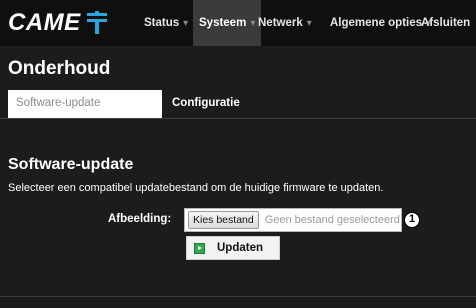 This screenshot has width=476, height=308. What do you see at coordinates (332, 220) in the screenshot?
I see `file-status-text: Geen bestand geselecteerd` at bounding box center [332, 220].